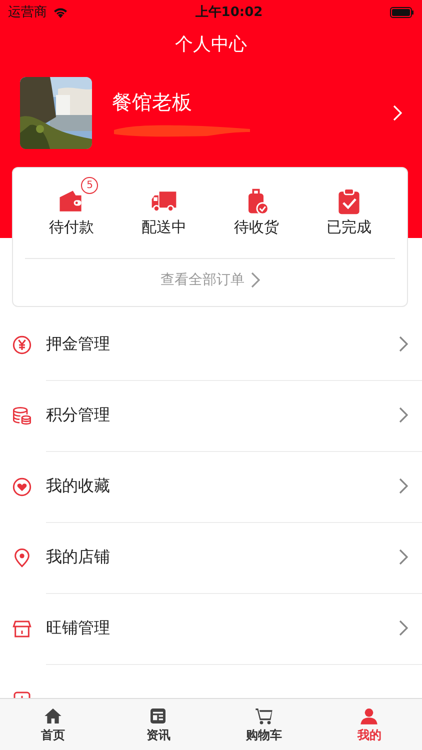 The image size is (422, 750). Describe the element at coordinates (158, 716) in the screenshot. I see `news-icon` at that location.